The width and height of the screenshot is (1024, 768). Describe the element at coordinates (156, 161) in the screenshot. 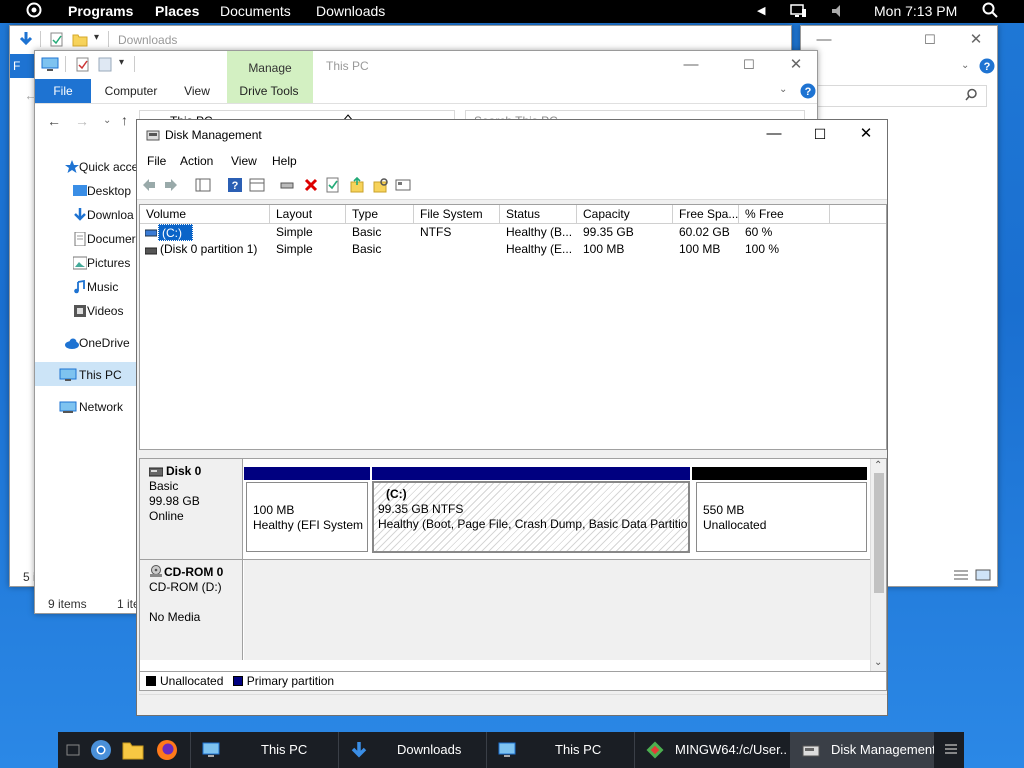

I see `menu-file: File` at that location.